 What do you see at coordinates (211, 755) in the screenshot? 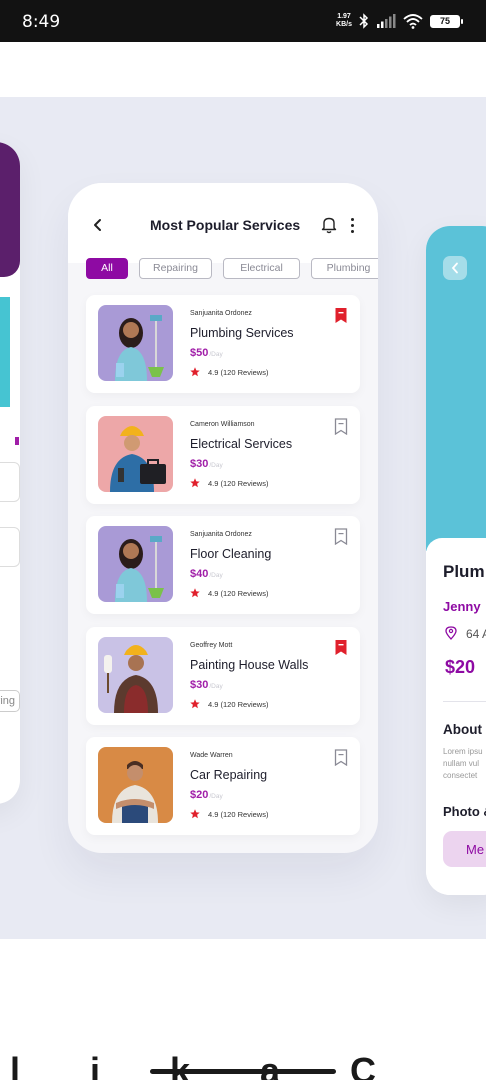
I see `provider-name: Wade Warren` at bounding box center [211, 755].